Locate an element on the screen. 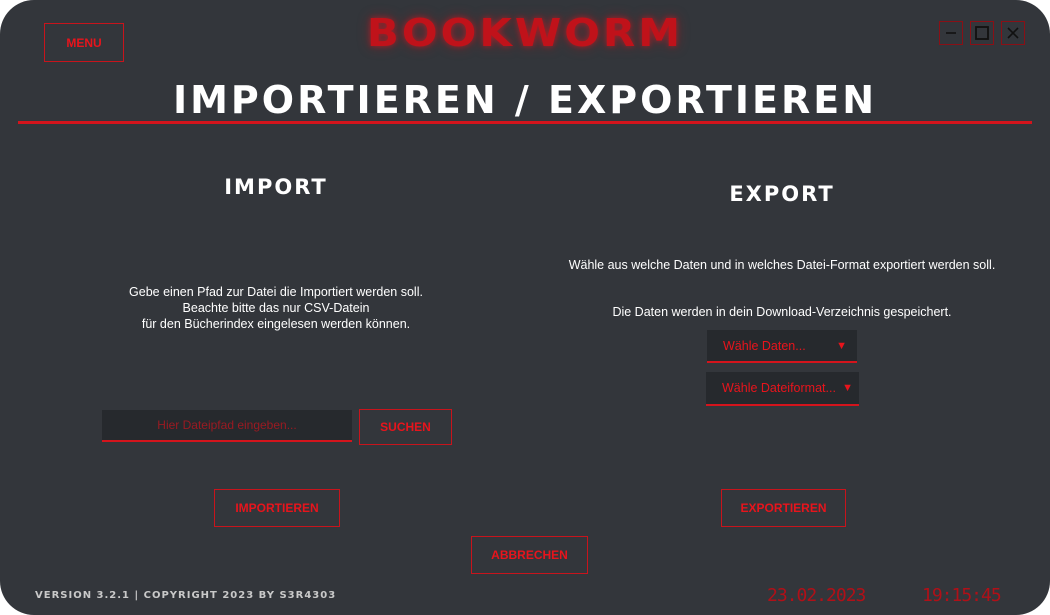 This screenshot has height=615, width=1050. search-button: SUCHEN is located at coordinates (405, 427).